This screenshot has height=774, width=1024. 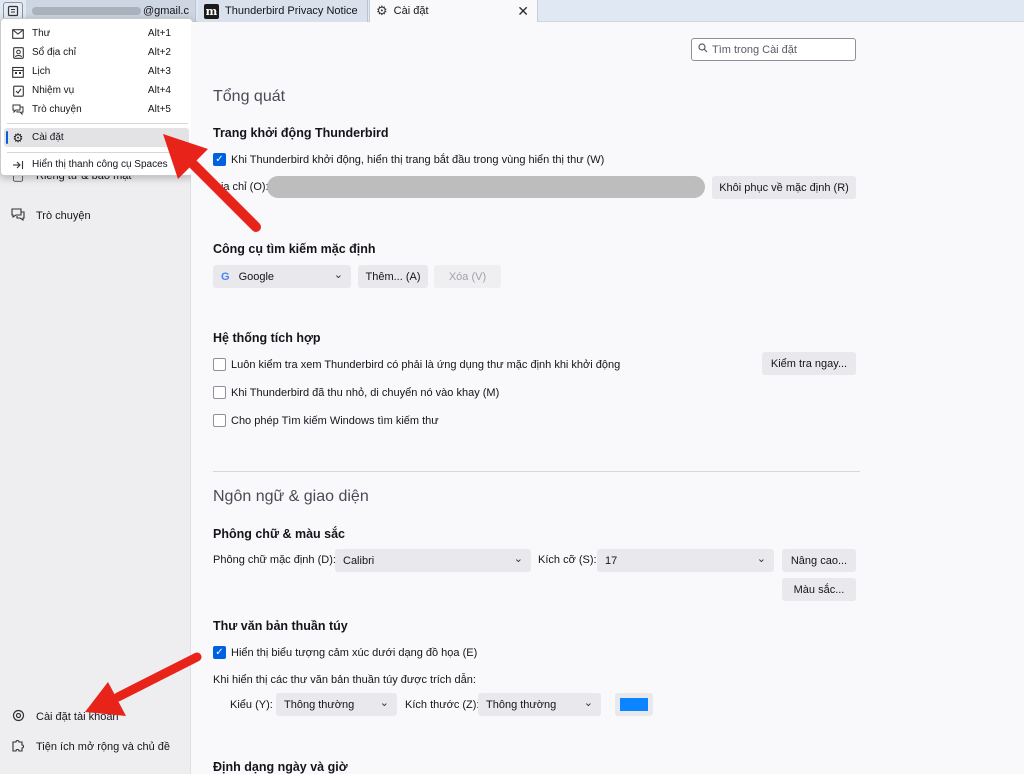 I want to click on puzzle-icon, so click(x=18, y=746).